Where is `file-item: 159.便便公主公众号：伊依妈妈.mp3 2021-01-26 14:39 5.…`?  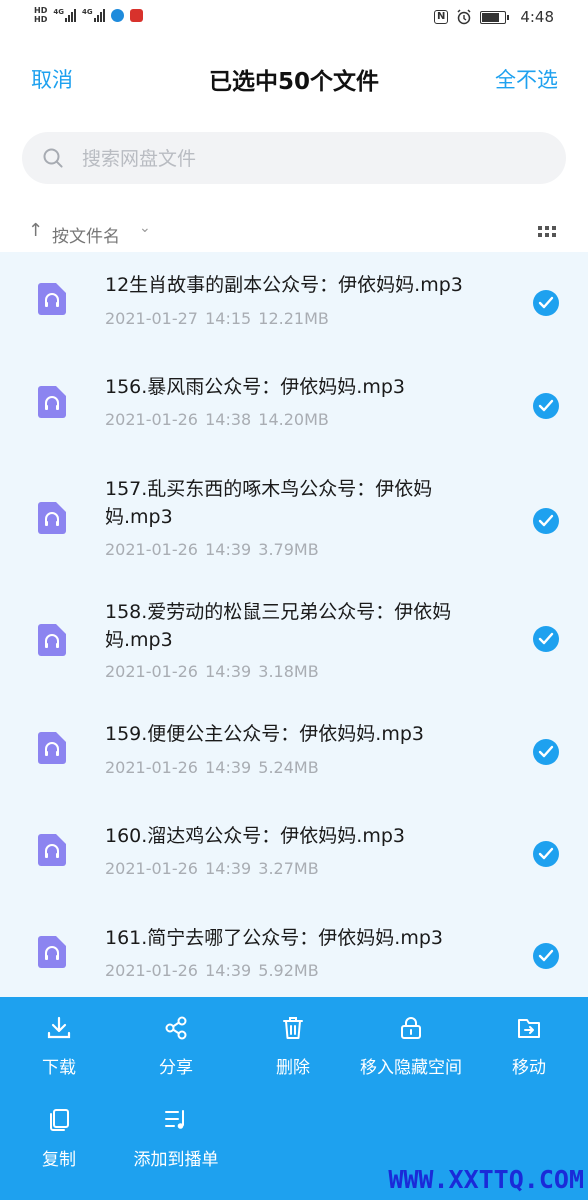
file-item: 159.便便公主公众号：伊依妈妈.mp3 2021-01-26 14:39 5.… is located at coordinates (294, 747).